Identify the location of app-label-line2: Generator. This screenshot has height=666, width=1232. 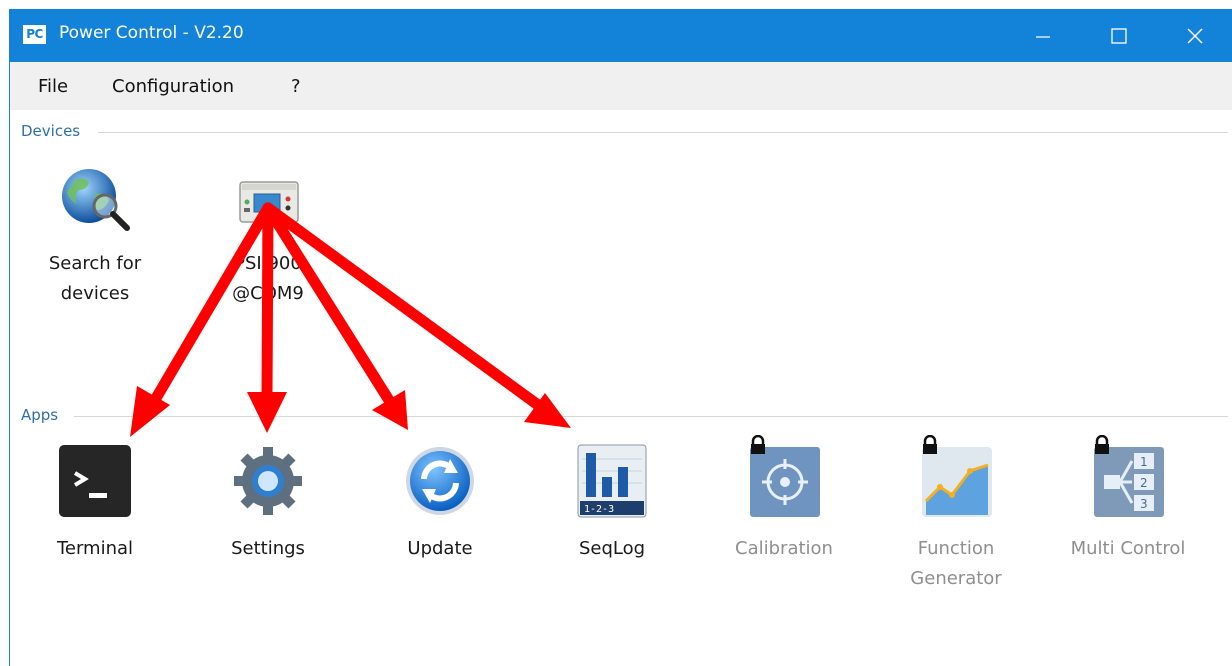
(956, 578).